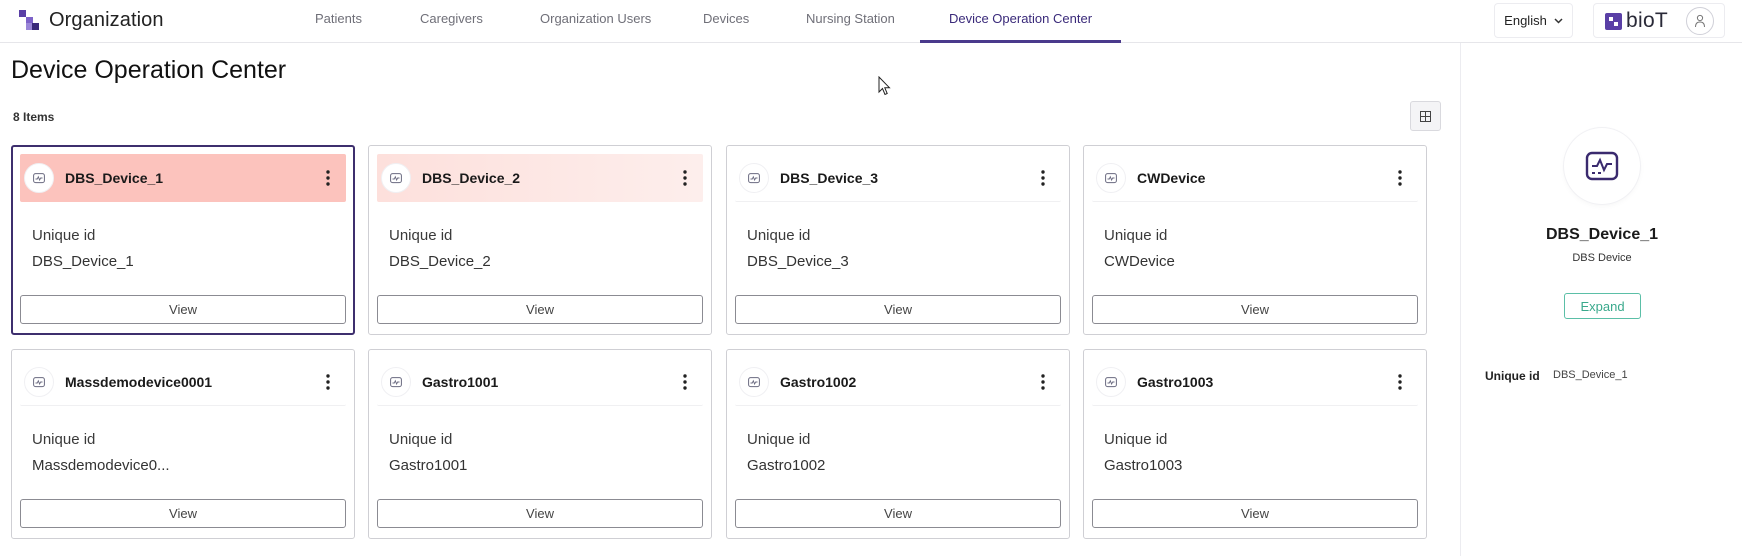 This screenshot has width=1742, height=556. What do you see at coordinates (850, 21) in the screenshot?
I see `tab-nursing-station: Nursing Station` at bounding box center [850, 21].